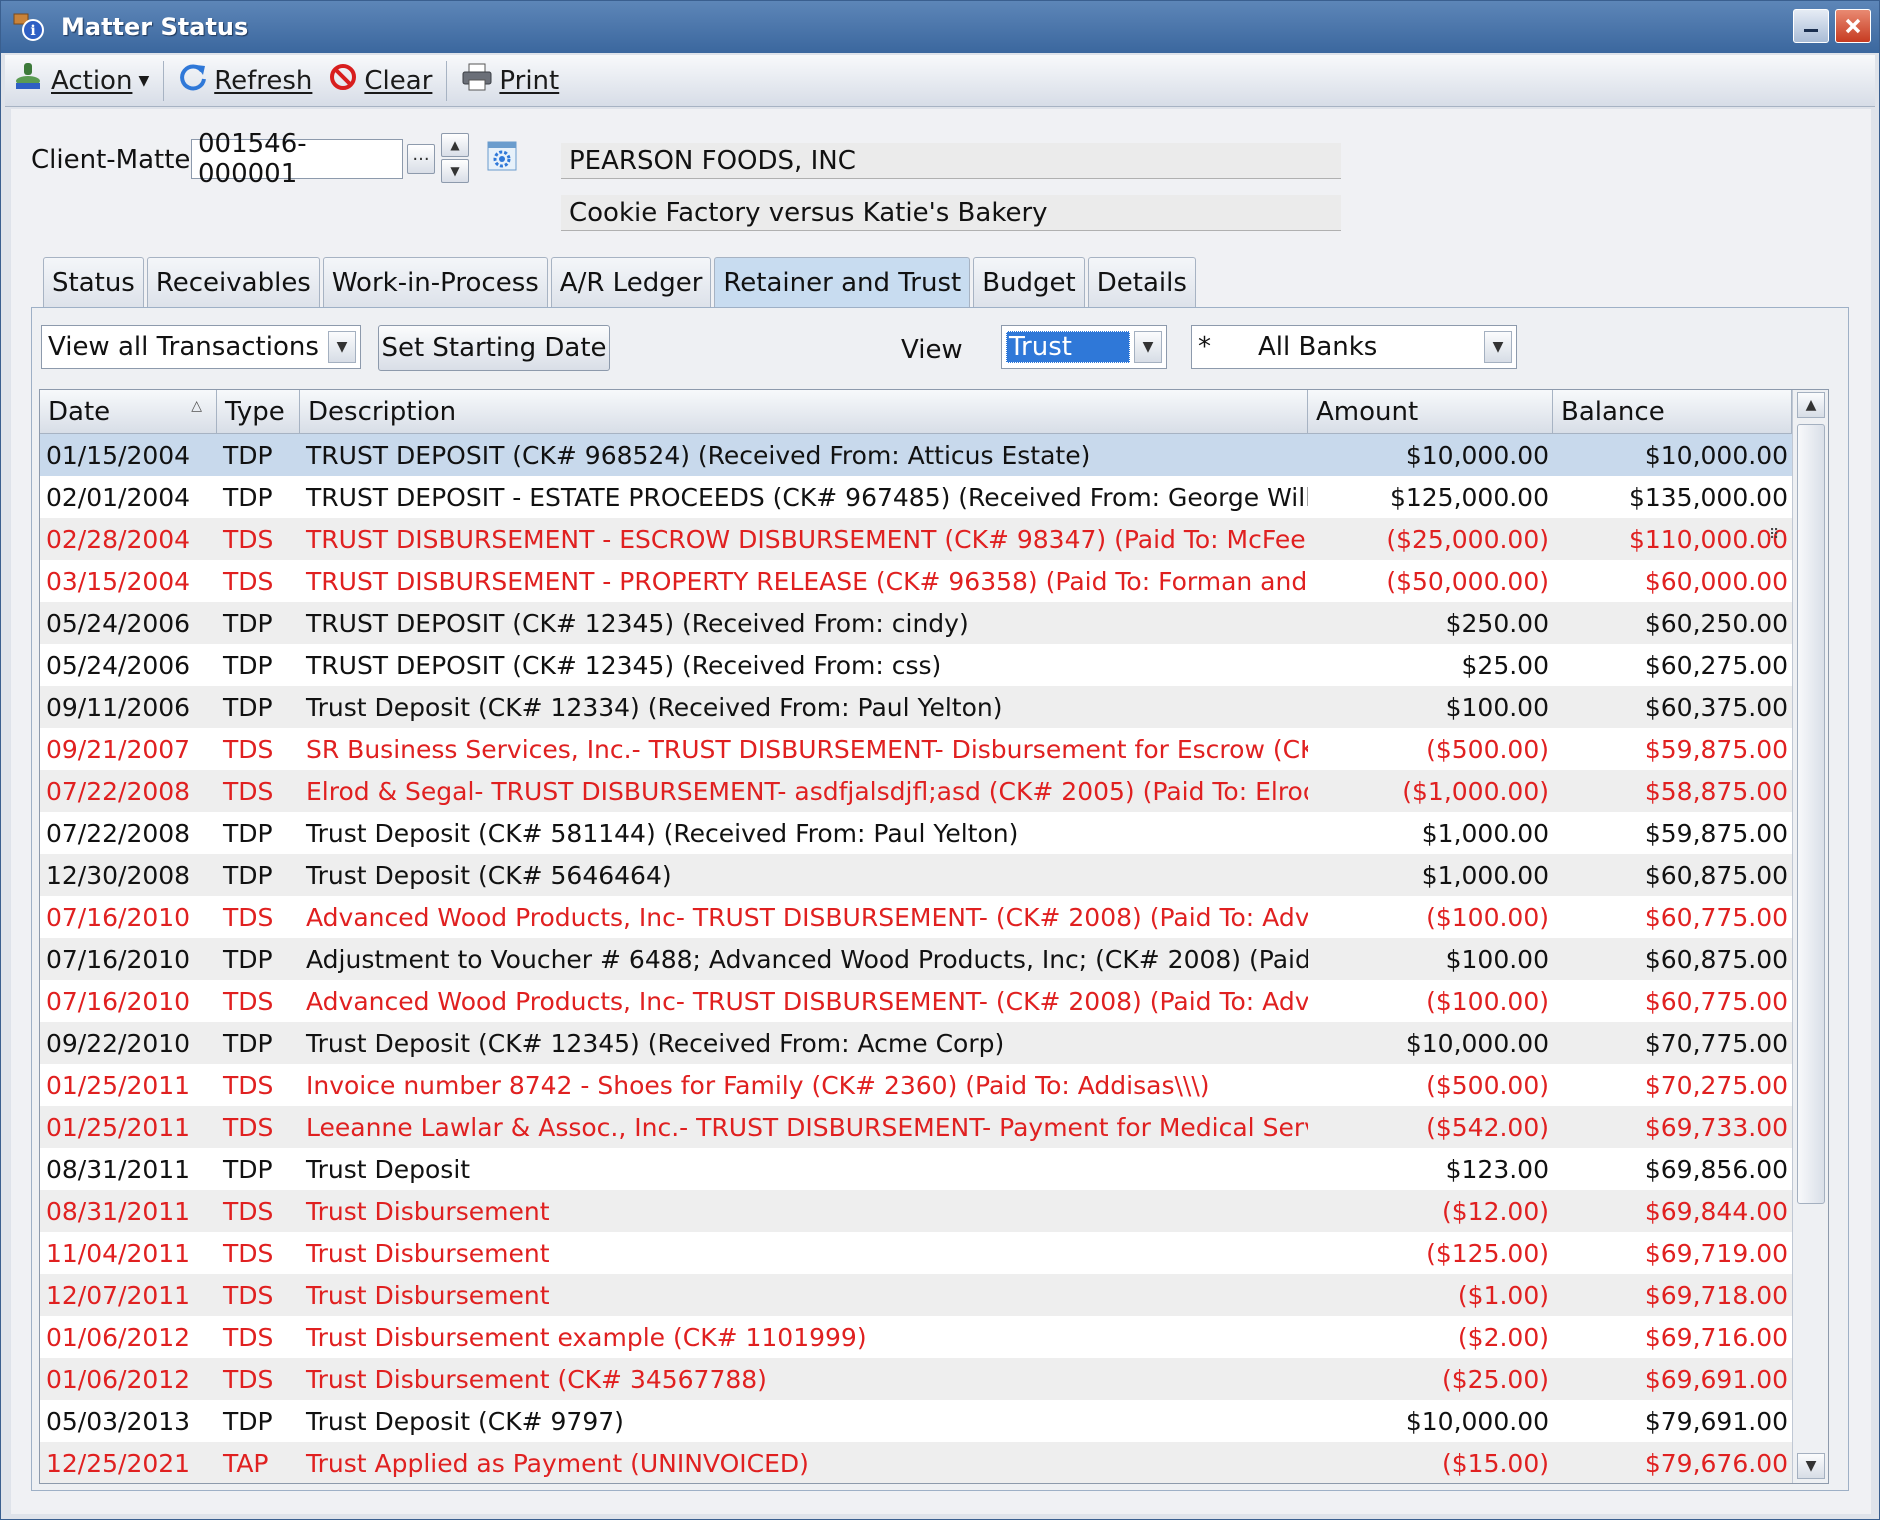 This screenshot has width=1880, height=1520. Describe the element at coordinates (1430, 412) in the screenshot. I see `column-header-amount: Amount` at that location.